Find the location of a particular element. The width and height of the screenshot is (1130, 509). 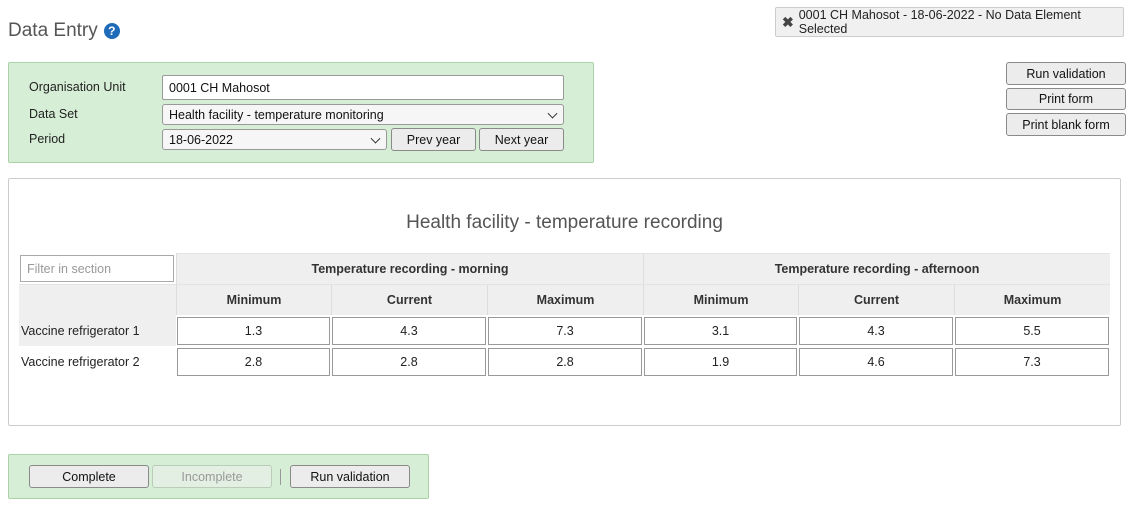

value-input: 1.3 is located at coordinates (253, 330).